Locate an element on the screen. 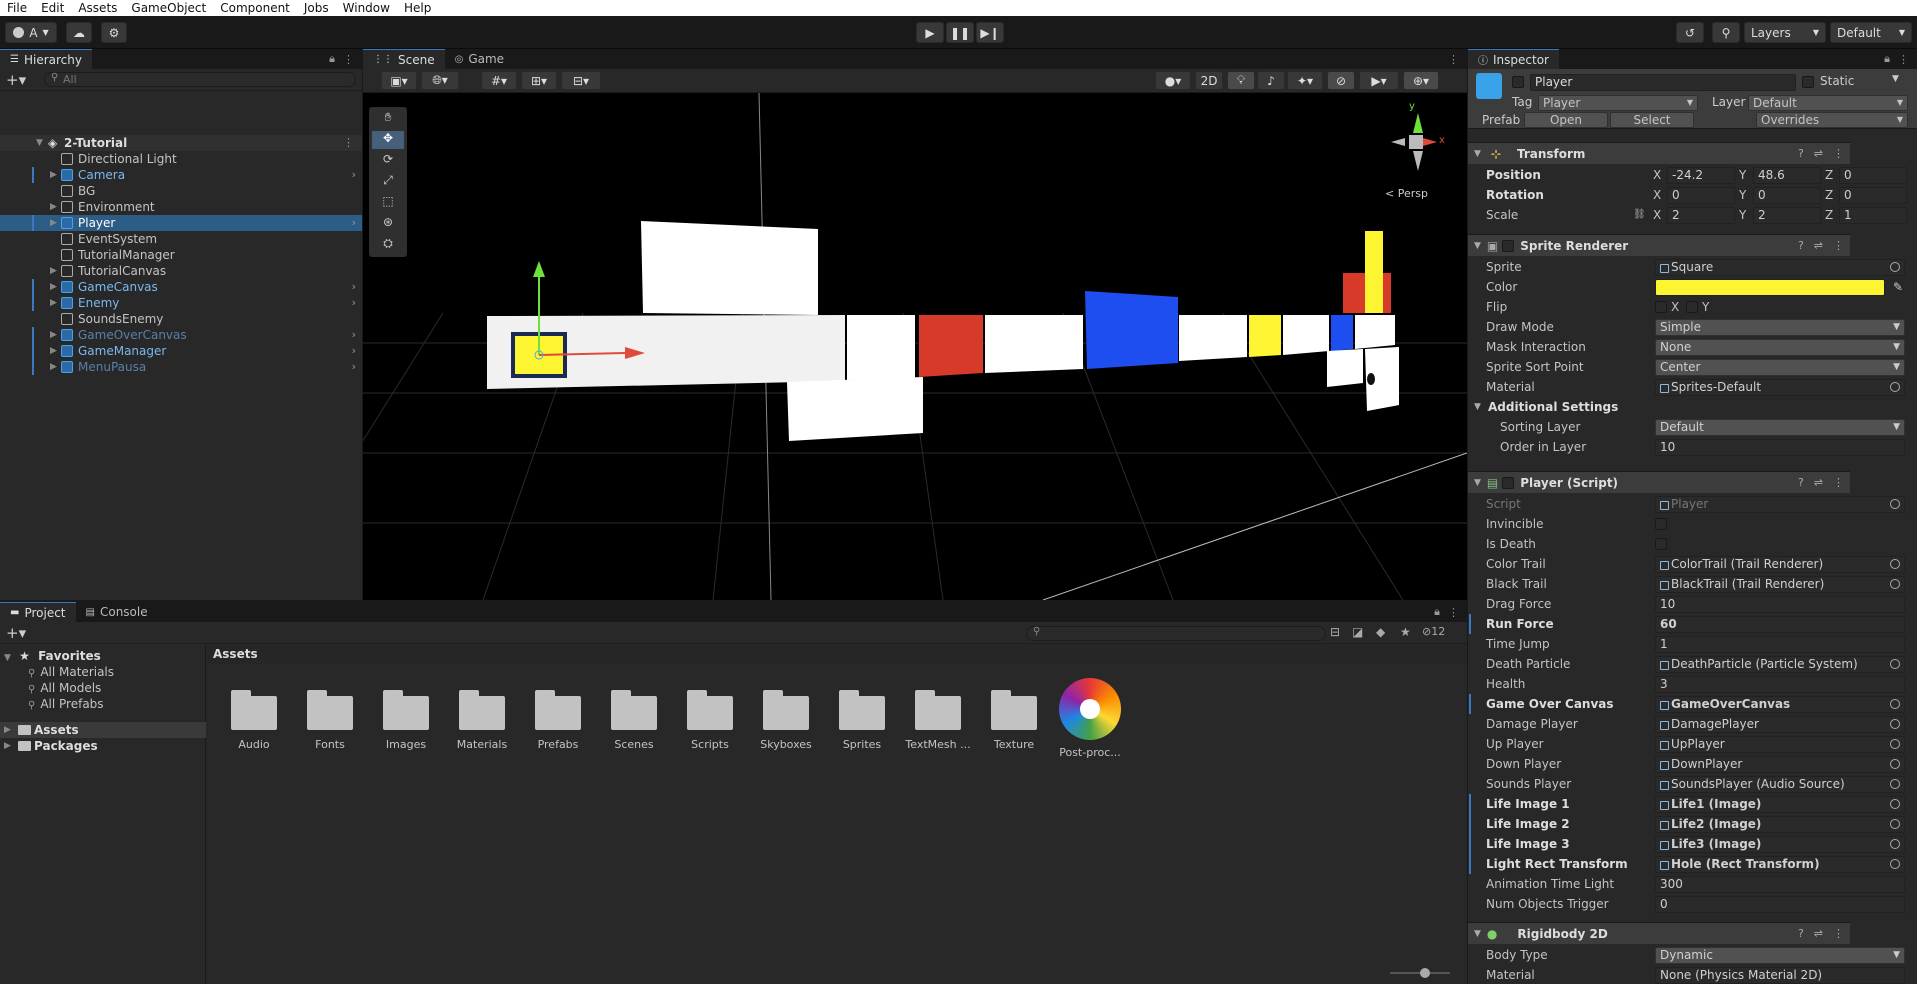 This screenshot has width=1917, height=984. undo-history-button: ↺ is located at coordinates (1690, 32).